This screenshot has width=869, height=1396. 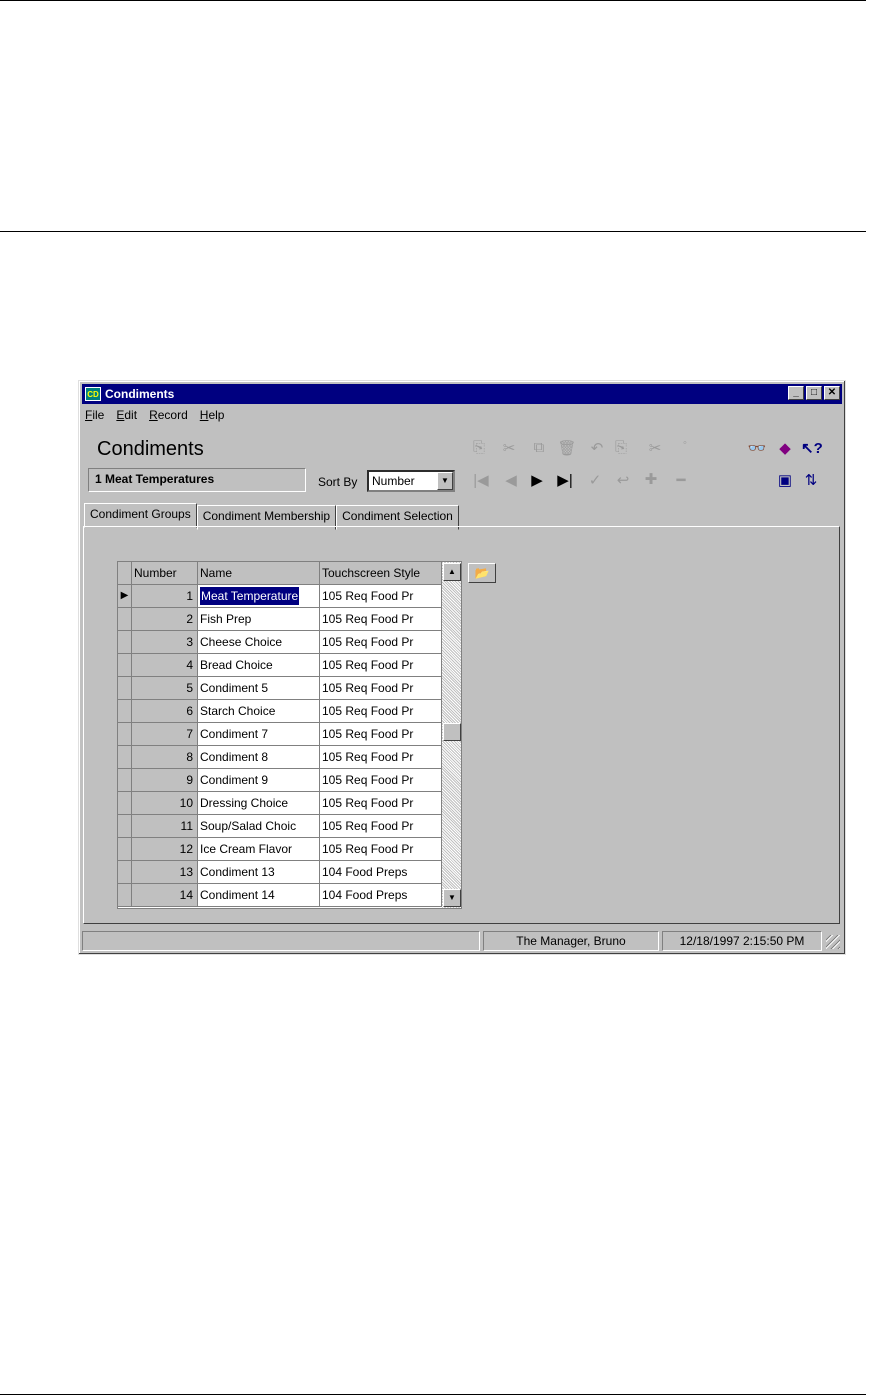 I want to click on cell-name: Bread Choice, so click(x=259, y=665).